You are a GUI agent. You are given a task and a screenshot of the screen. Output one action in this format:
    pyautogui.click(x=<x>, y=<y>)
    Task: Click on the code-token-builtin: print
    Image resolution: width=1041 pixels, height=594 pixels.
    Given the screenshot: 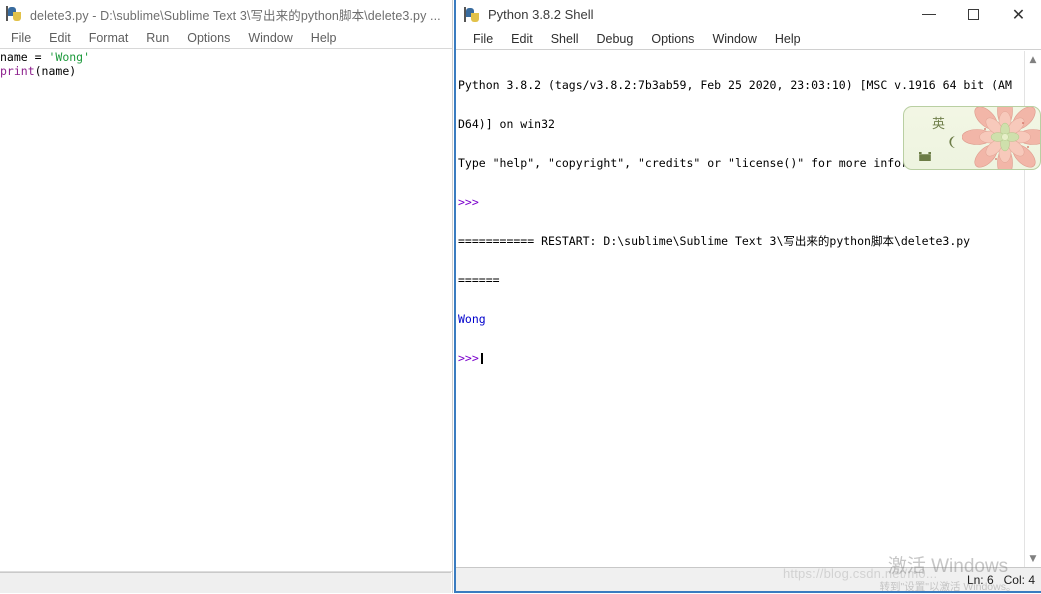 What is the action you would take?
    pyautogui.click(x=17, y=71)
    